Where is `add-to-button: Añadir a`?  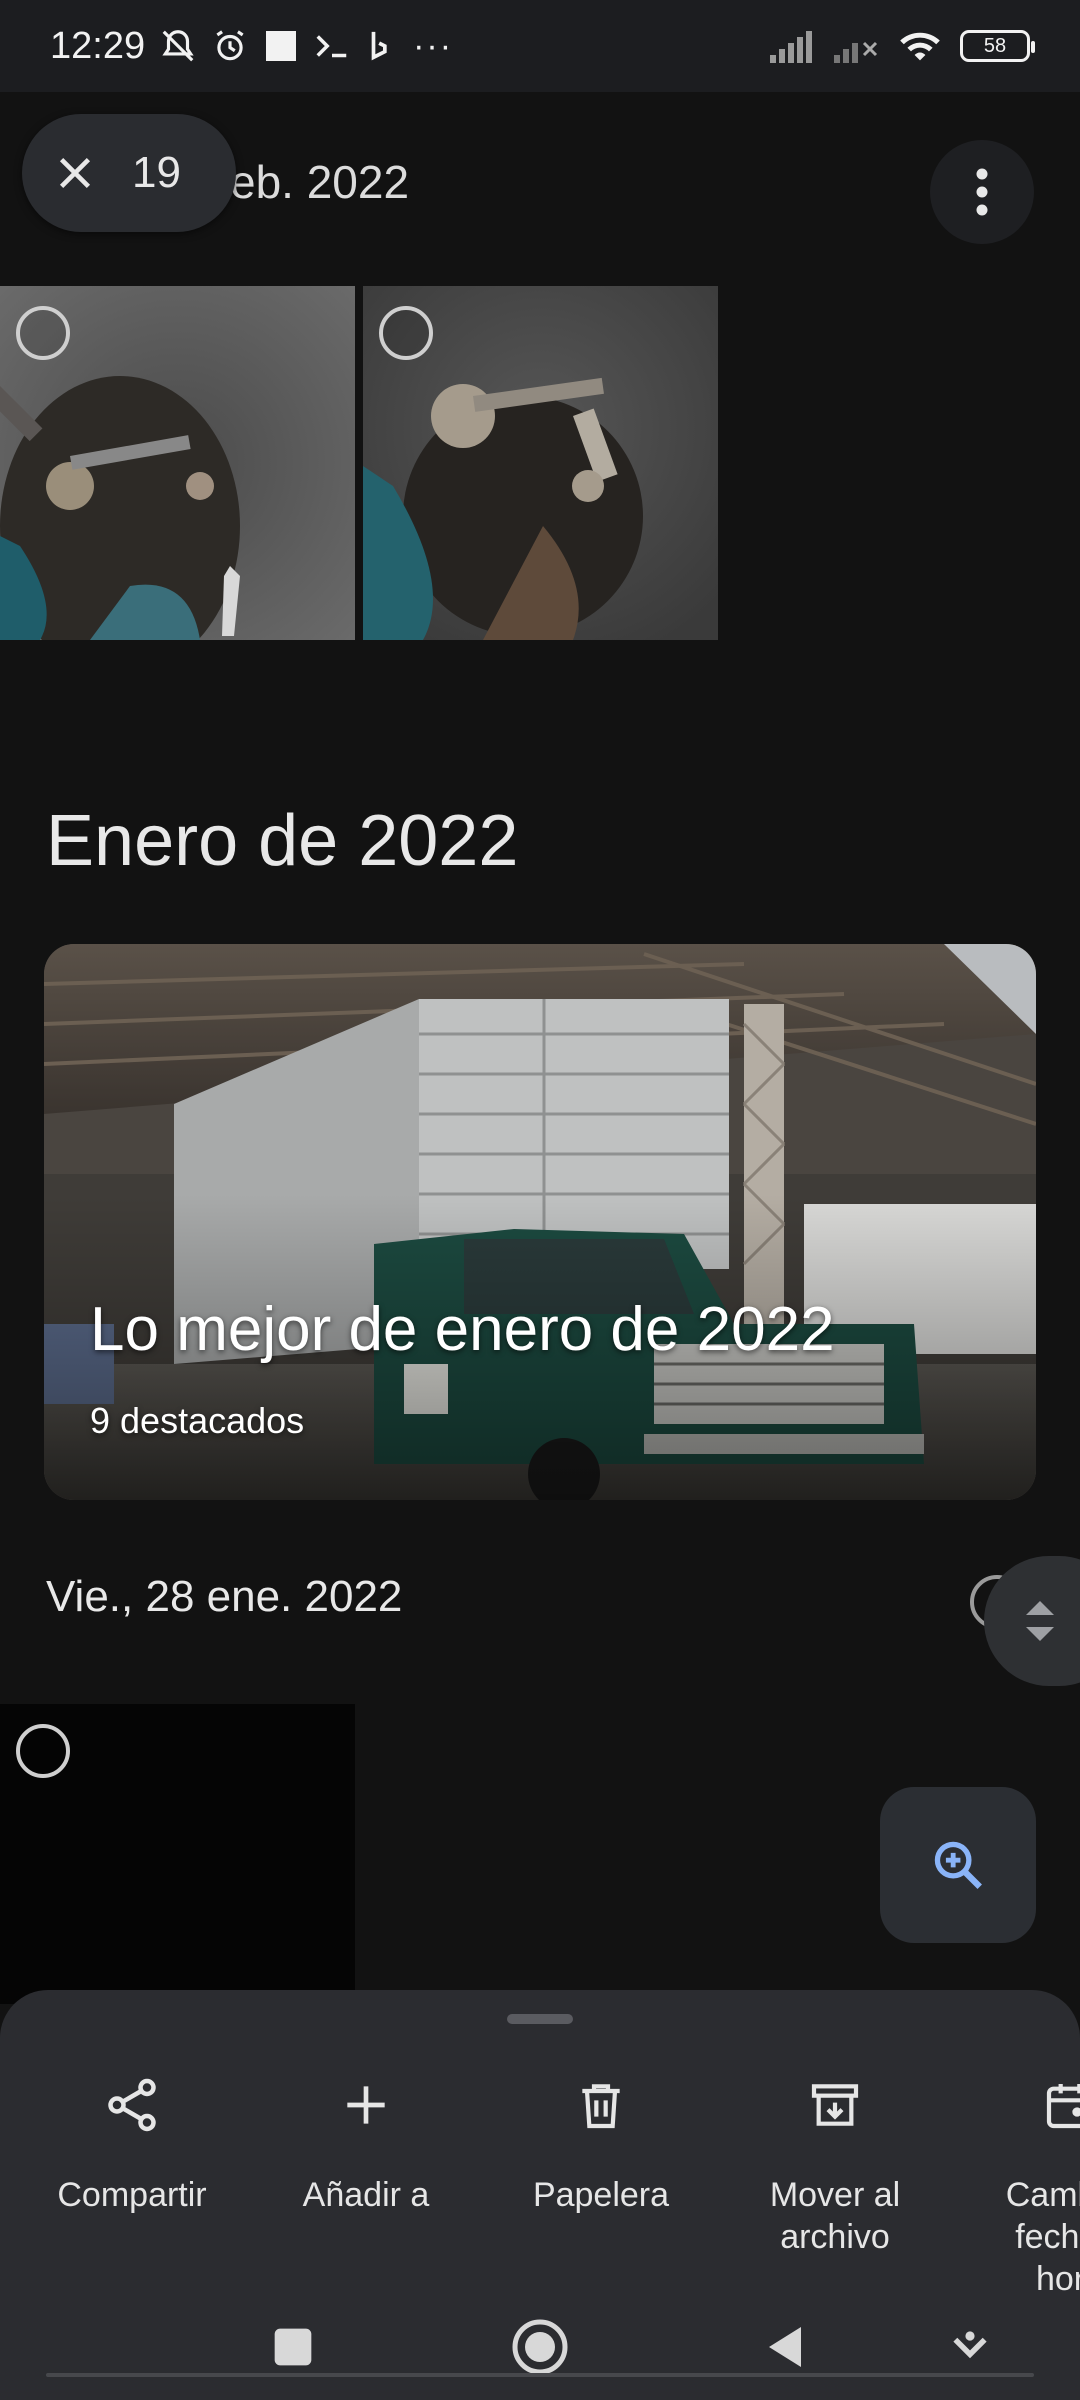 add-to-button: Añadir a is located at coordinates (366, 2142).